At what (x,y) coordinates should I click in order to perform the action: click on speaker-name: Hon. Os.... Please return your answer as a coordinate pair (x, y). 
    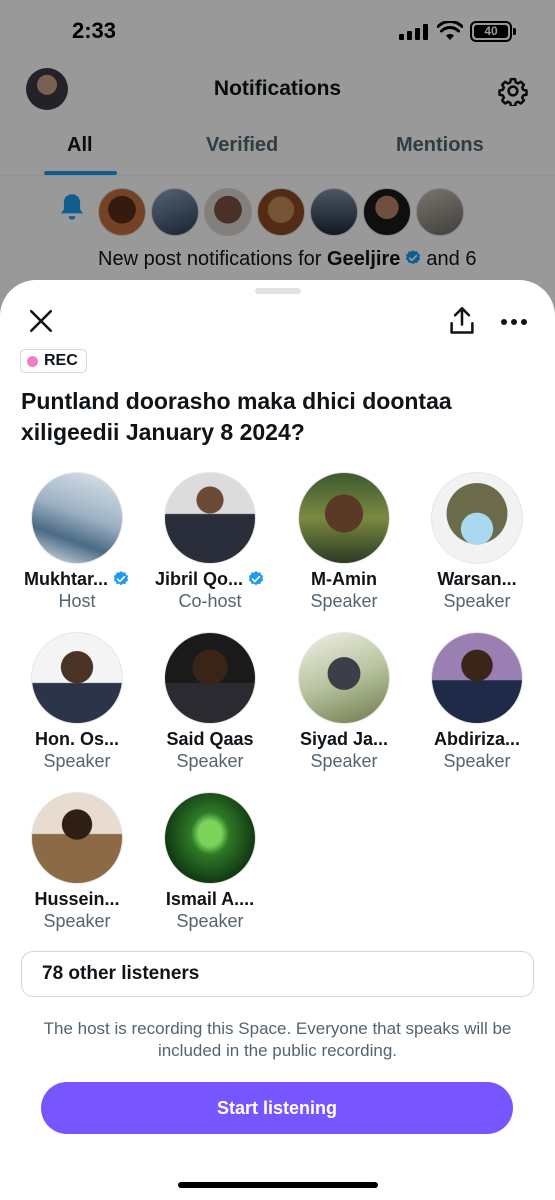
    Looking at the image, I should click on (77, 739).